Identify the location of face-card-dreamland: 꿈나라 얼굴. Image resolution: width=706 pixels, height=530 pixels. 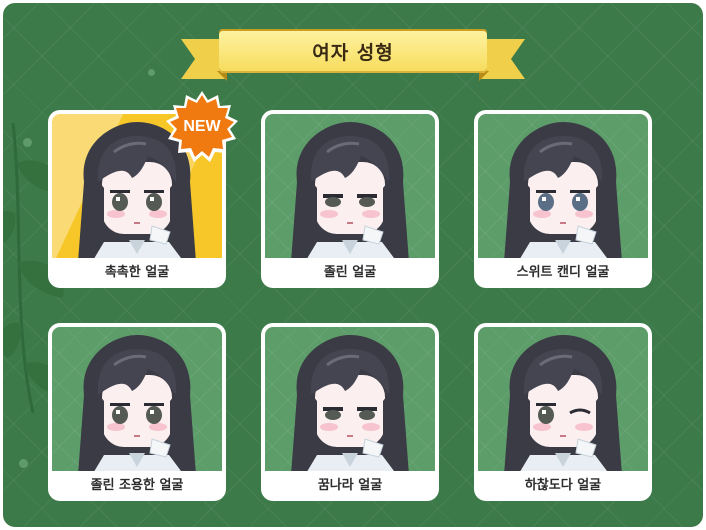
(350, 412).